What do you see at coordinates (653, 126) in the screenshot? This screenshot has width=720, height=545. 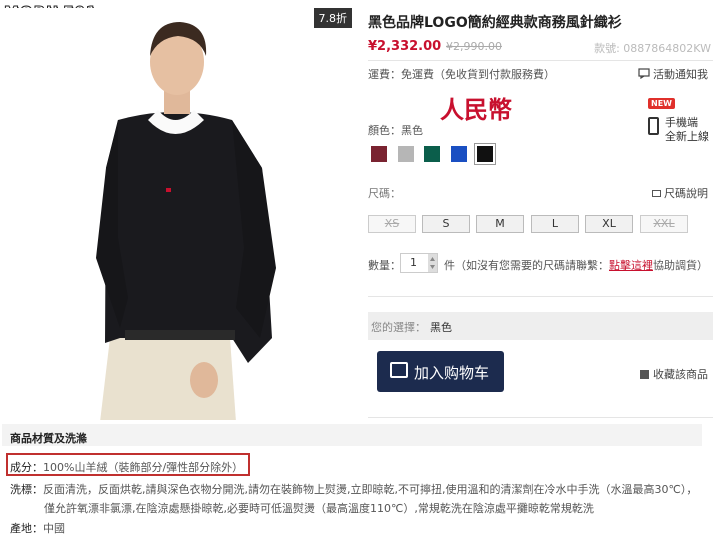 I see `phone-icon` at bounding box center [653, 126].